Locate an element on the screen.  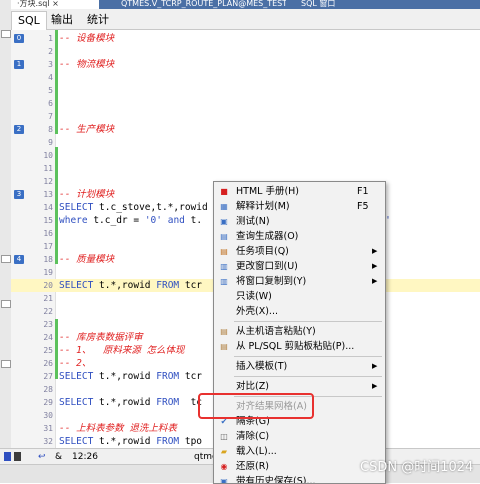
menu-item: ■ HTML 手册(H) F1 is located at coordinates (299, 191).